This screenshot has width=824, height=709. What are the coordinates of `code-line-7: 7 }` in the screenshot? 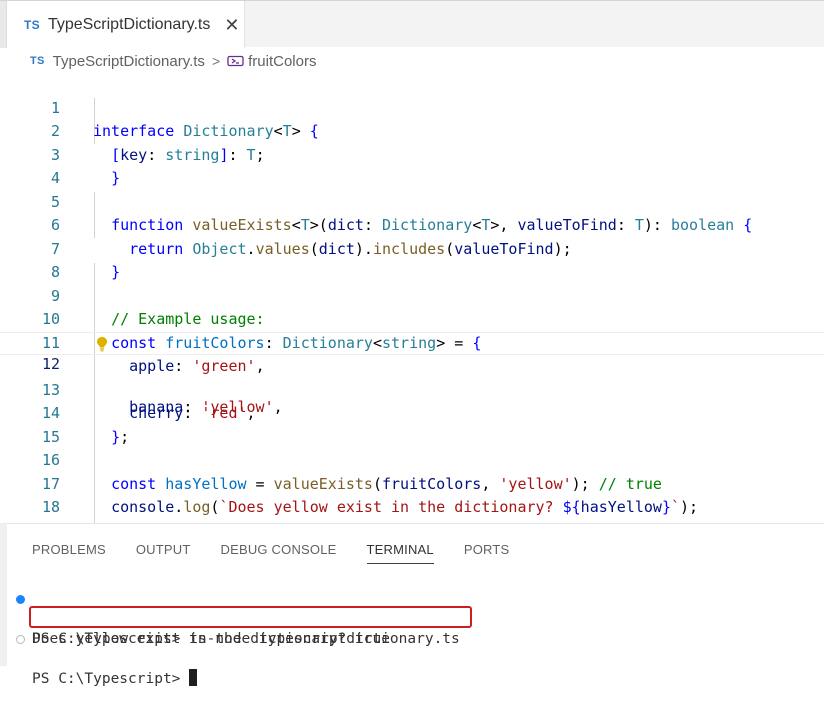 It's located at (412, 248).